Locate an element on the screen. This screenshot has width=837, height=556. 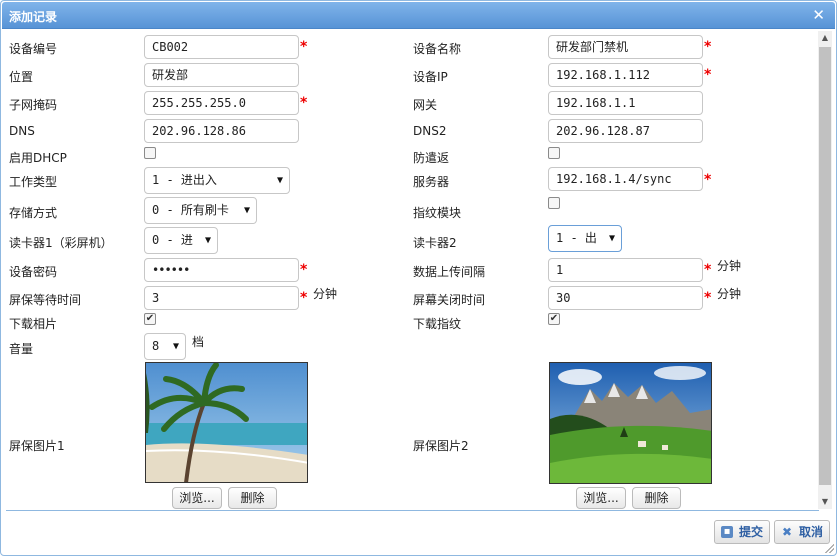
upload-interval-input: 1 is located at coordinates (625, 270).